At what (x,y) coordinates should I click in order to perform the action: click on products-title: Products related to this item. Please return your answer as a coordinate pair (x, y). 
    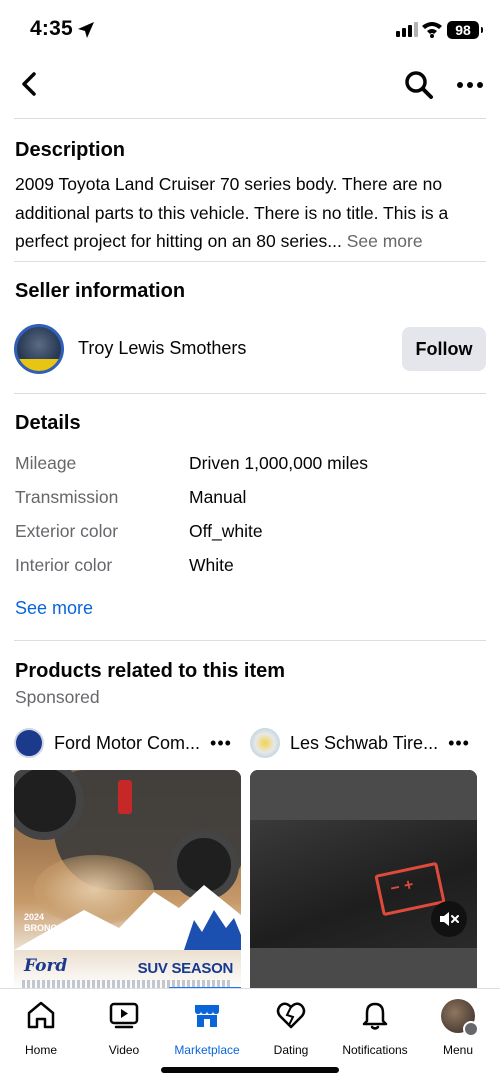
    Looking at the image, I should click on (150, 671).